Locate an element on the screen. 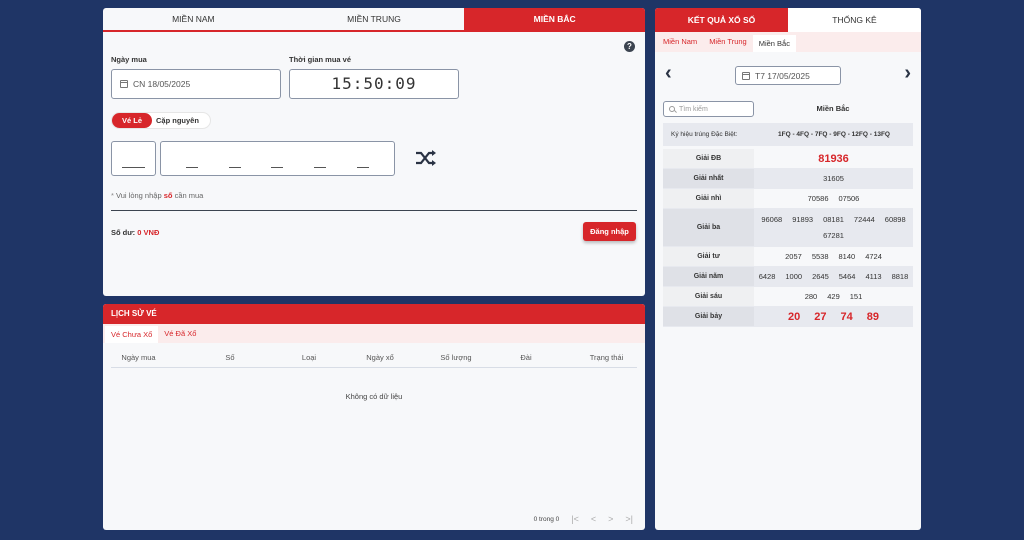  purchase-date-input: CN 18/05/2025 is located at coordinates (196, 84).